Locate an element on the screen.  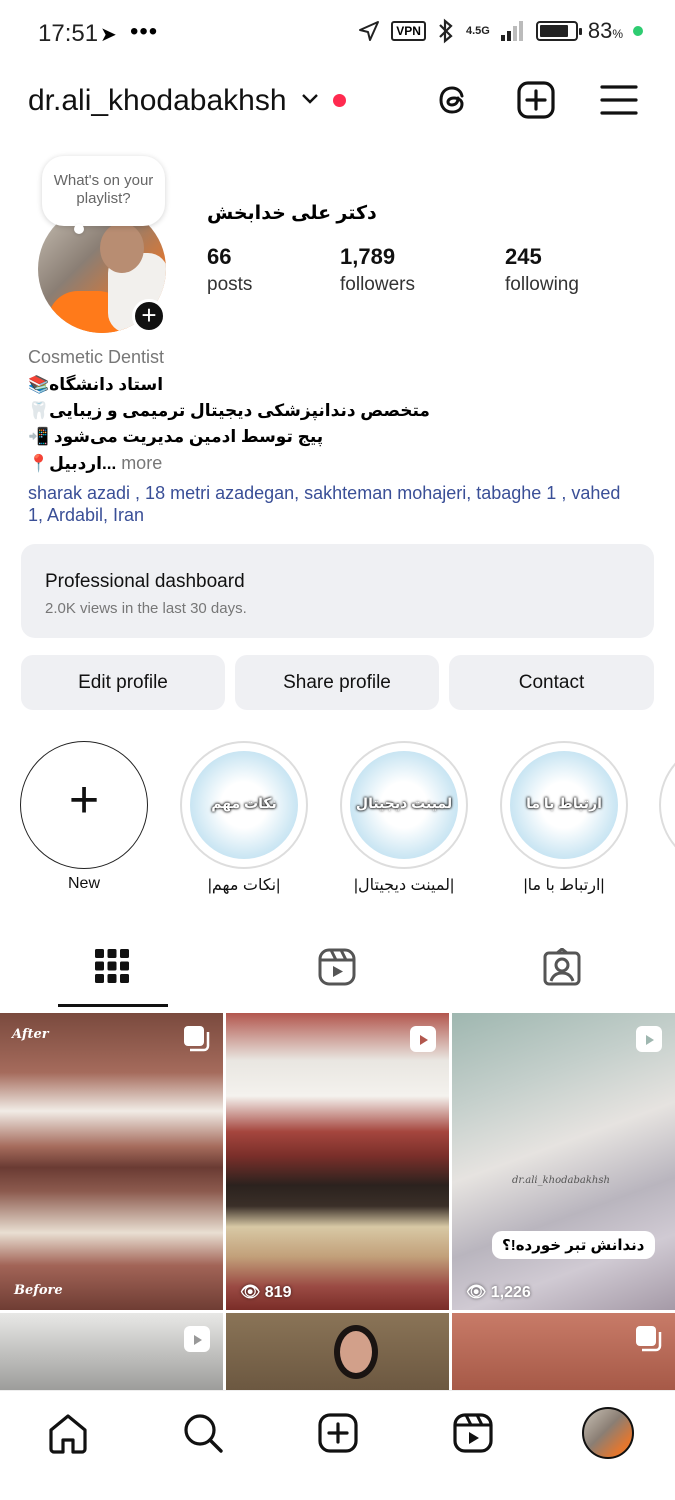
post-tag-after: After is located at coordinates (30, 1034).